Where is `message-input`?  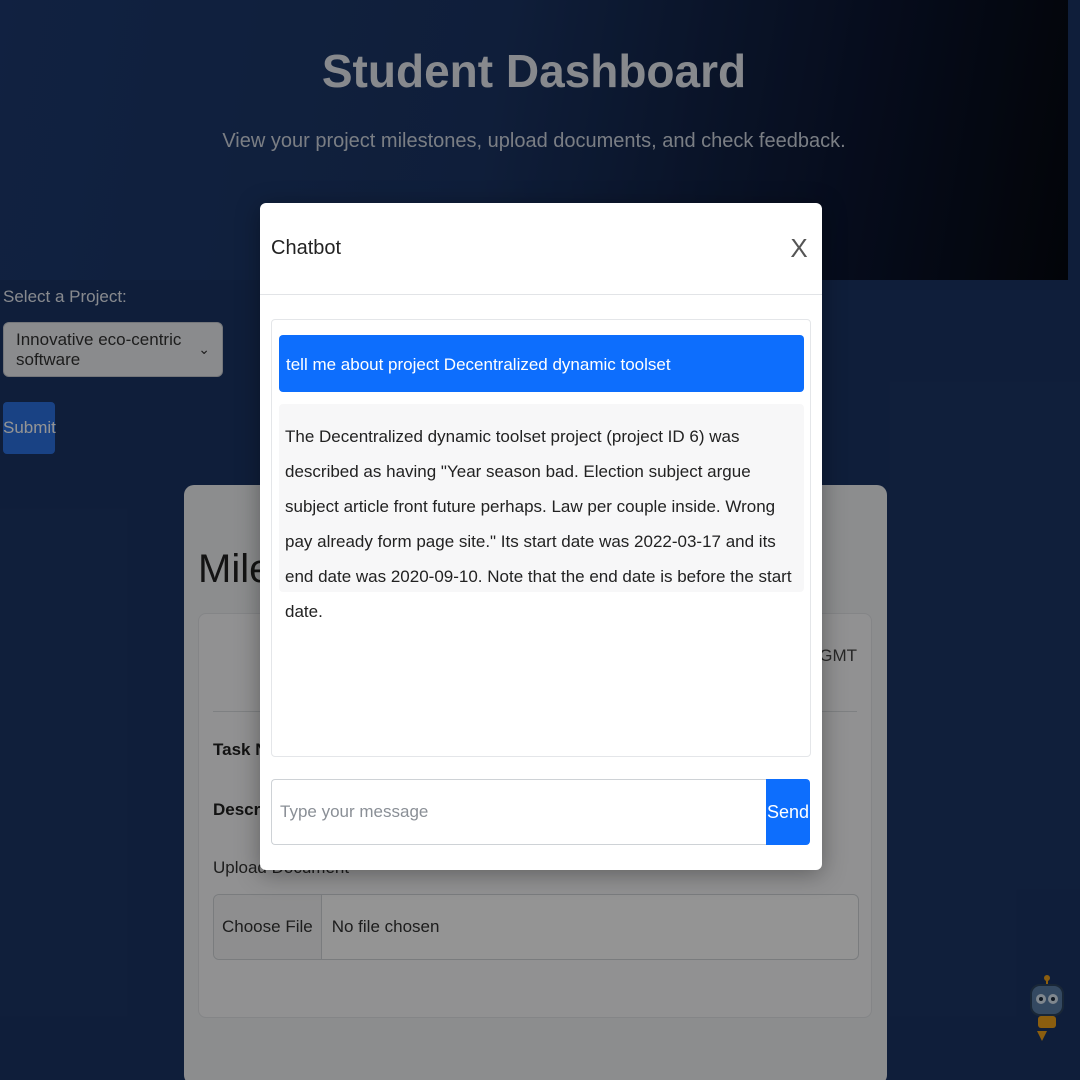
message-input is located at coordinates (519, 812).